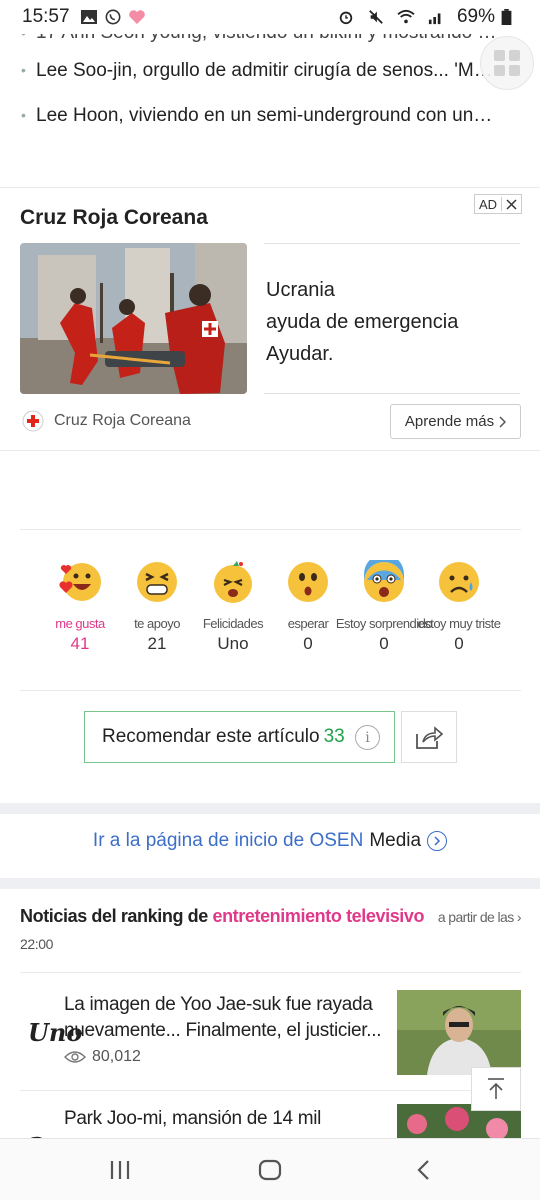 This screenshot has width=540, height=1200. Describe the element at coordinates (455, 421) in the screenshot. I see `learn-more-button: Aprende más` at that location.